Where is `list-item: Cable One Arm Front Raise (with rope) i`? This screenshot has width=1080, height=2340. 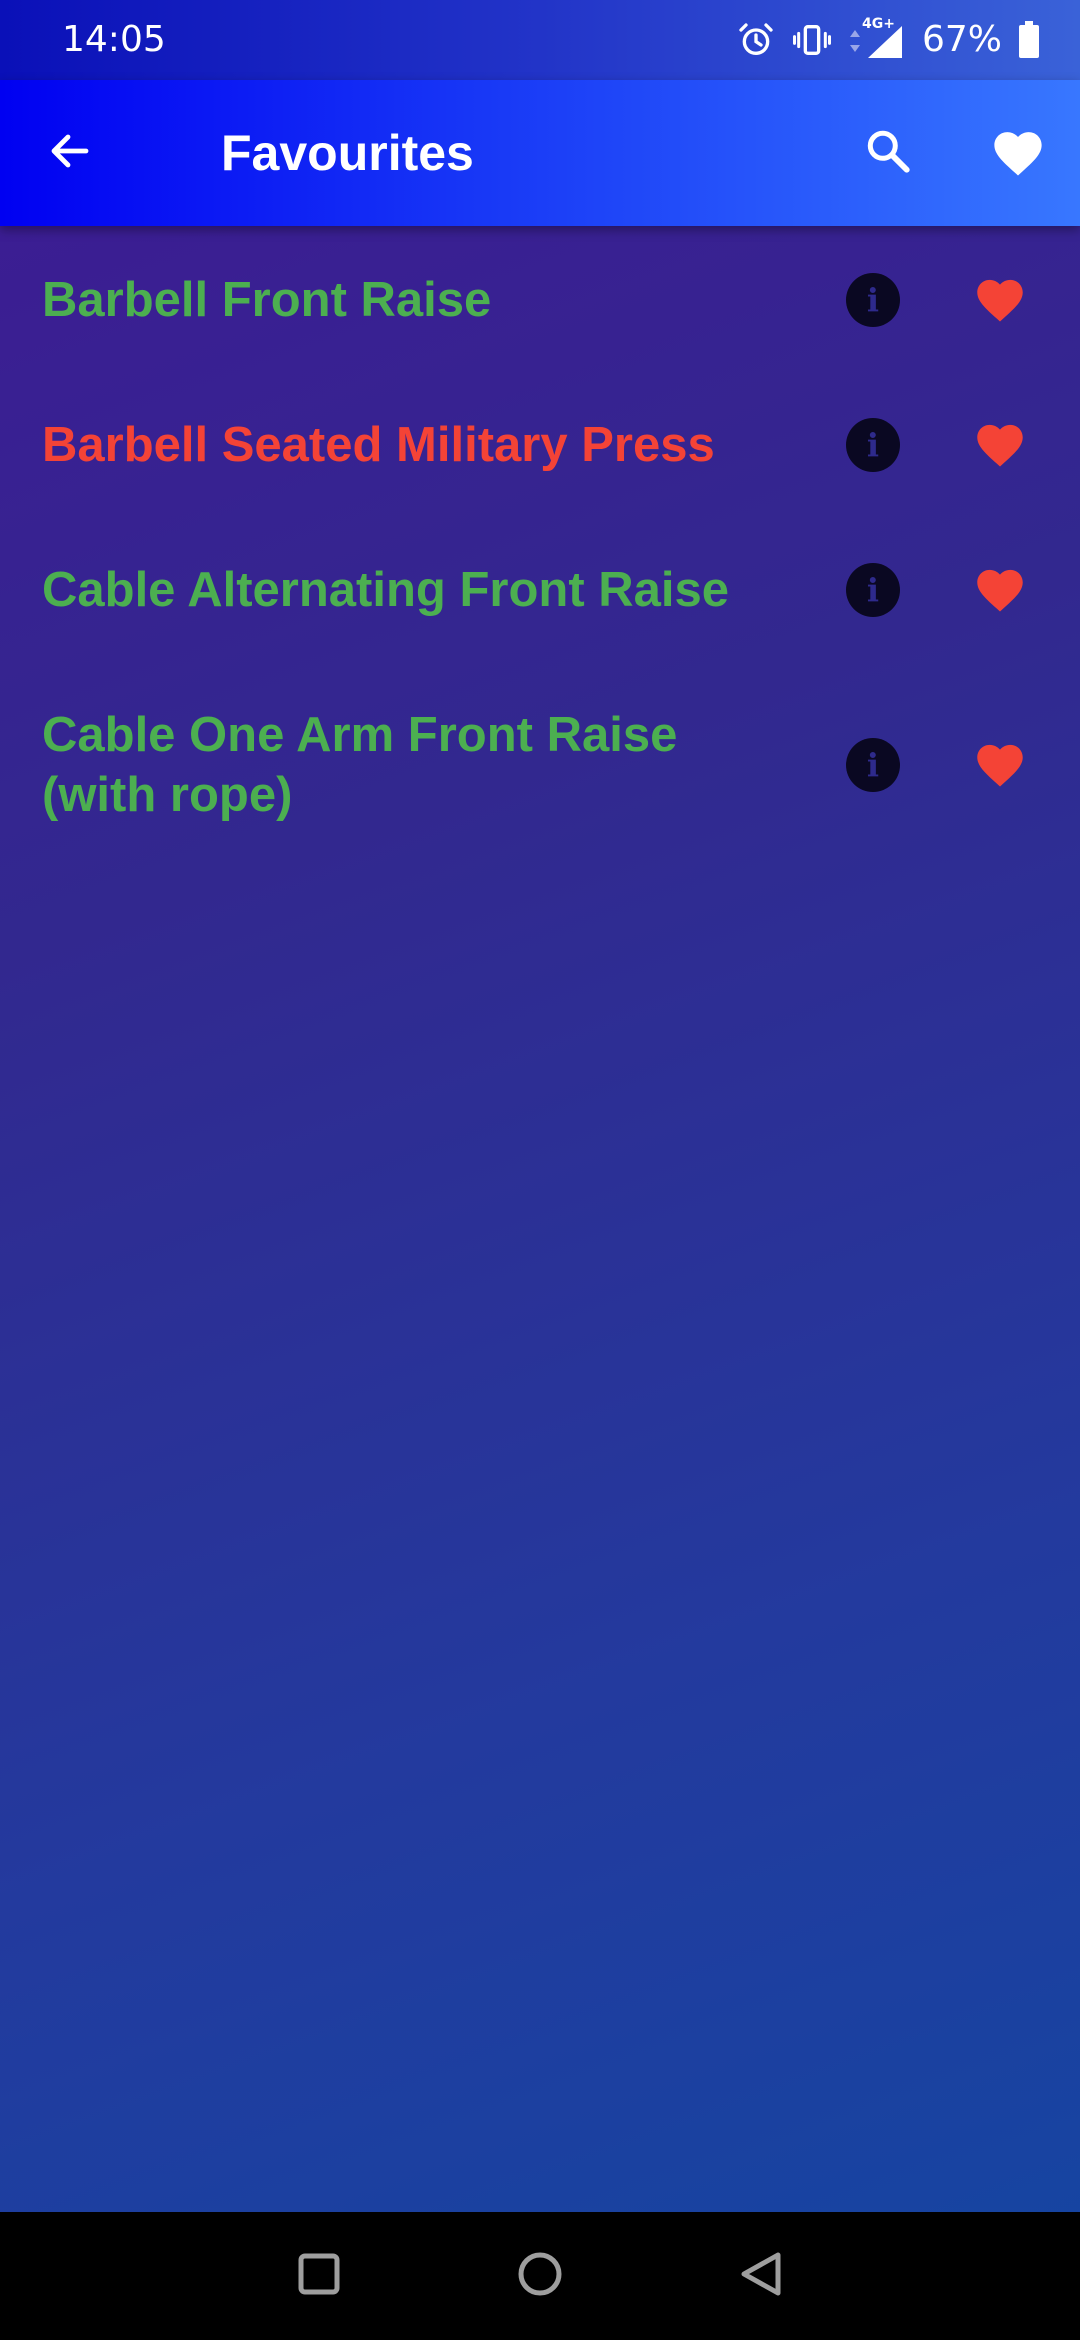
list-item: Cable One Arm Front Raise (with rope) i is located at coordinates (540, 765).